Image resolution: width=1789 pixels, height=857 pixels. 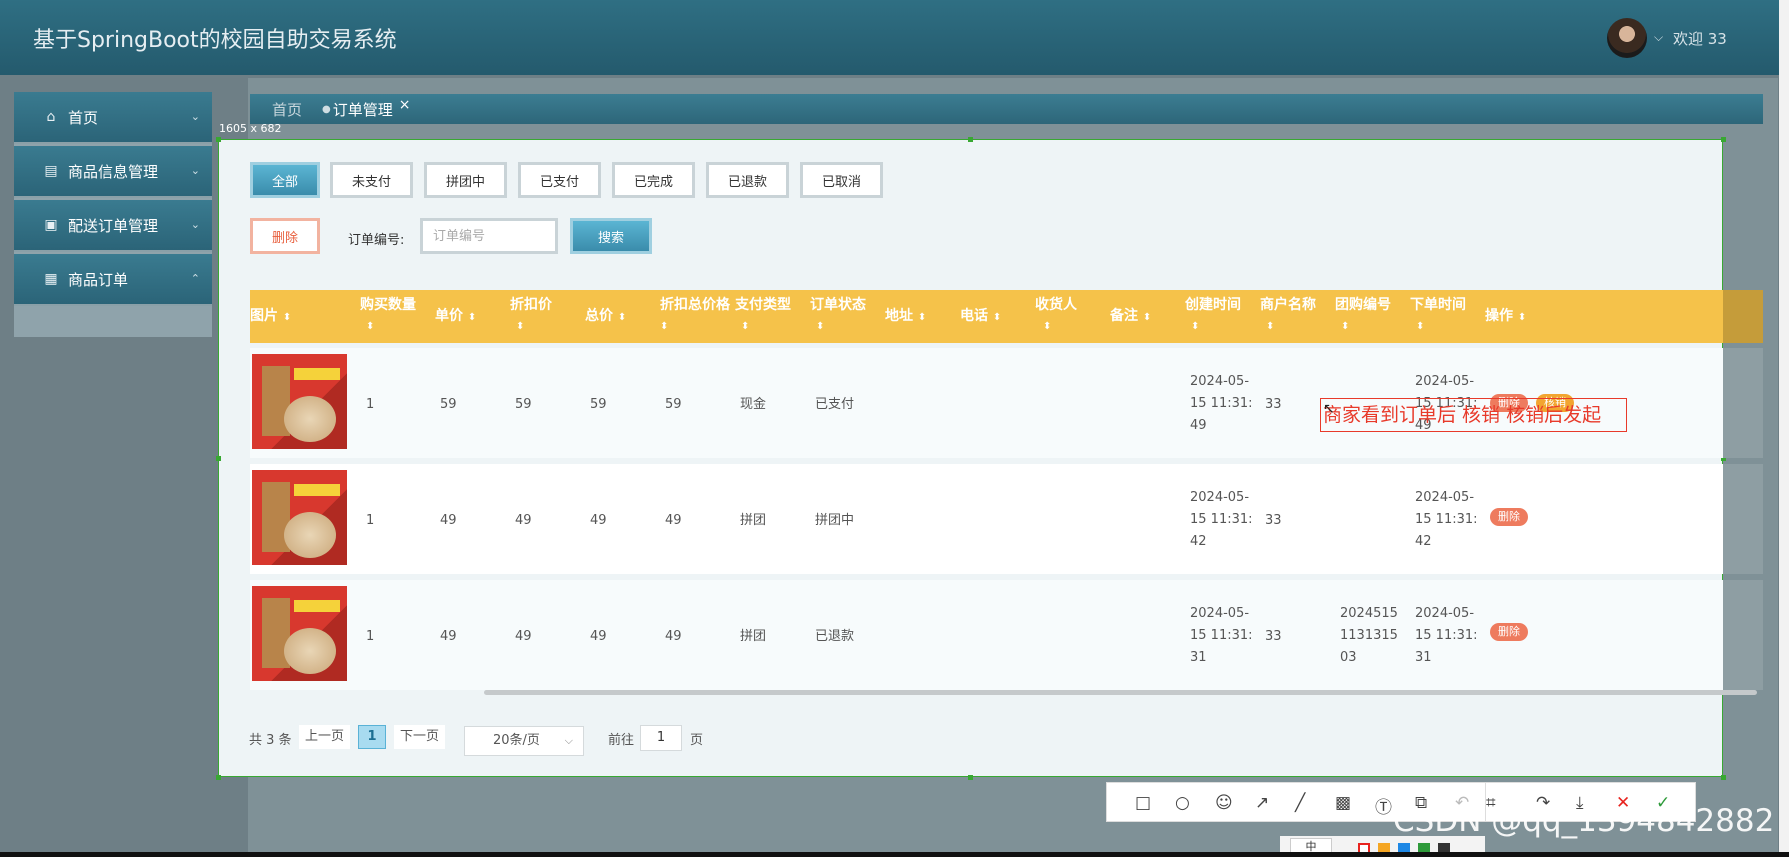 I want to click on column-header-address: 地址 ⬍, so click(x=905, y=317).